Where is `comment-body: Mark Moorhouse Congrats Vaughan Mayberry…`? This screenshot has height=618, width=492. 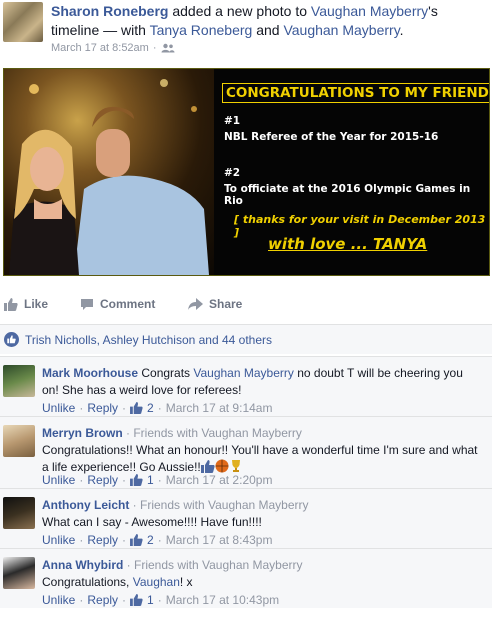
comment-body: Mark Moorhouse Congrats Vaughan Mayberry… is located at coordinates (262, 382).